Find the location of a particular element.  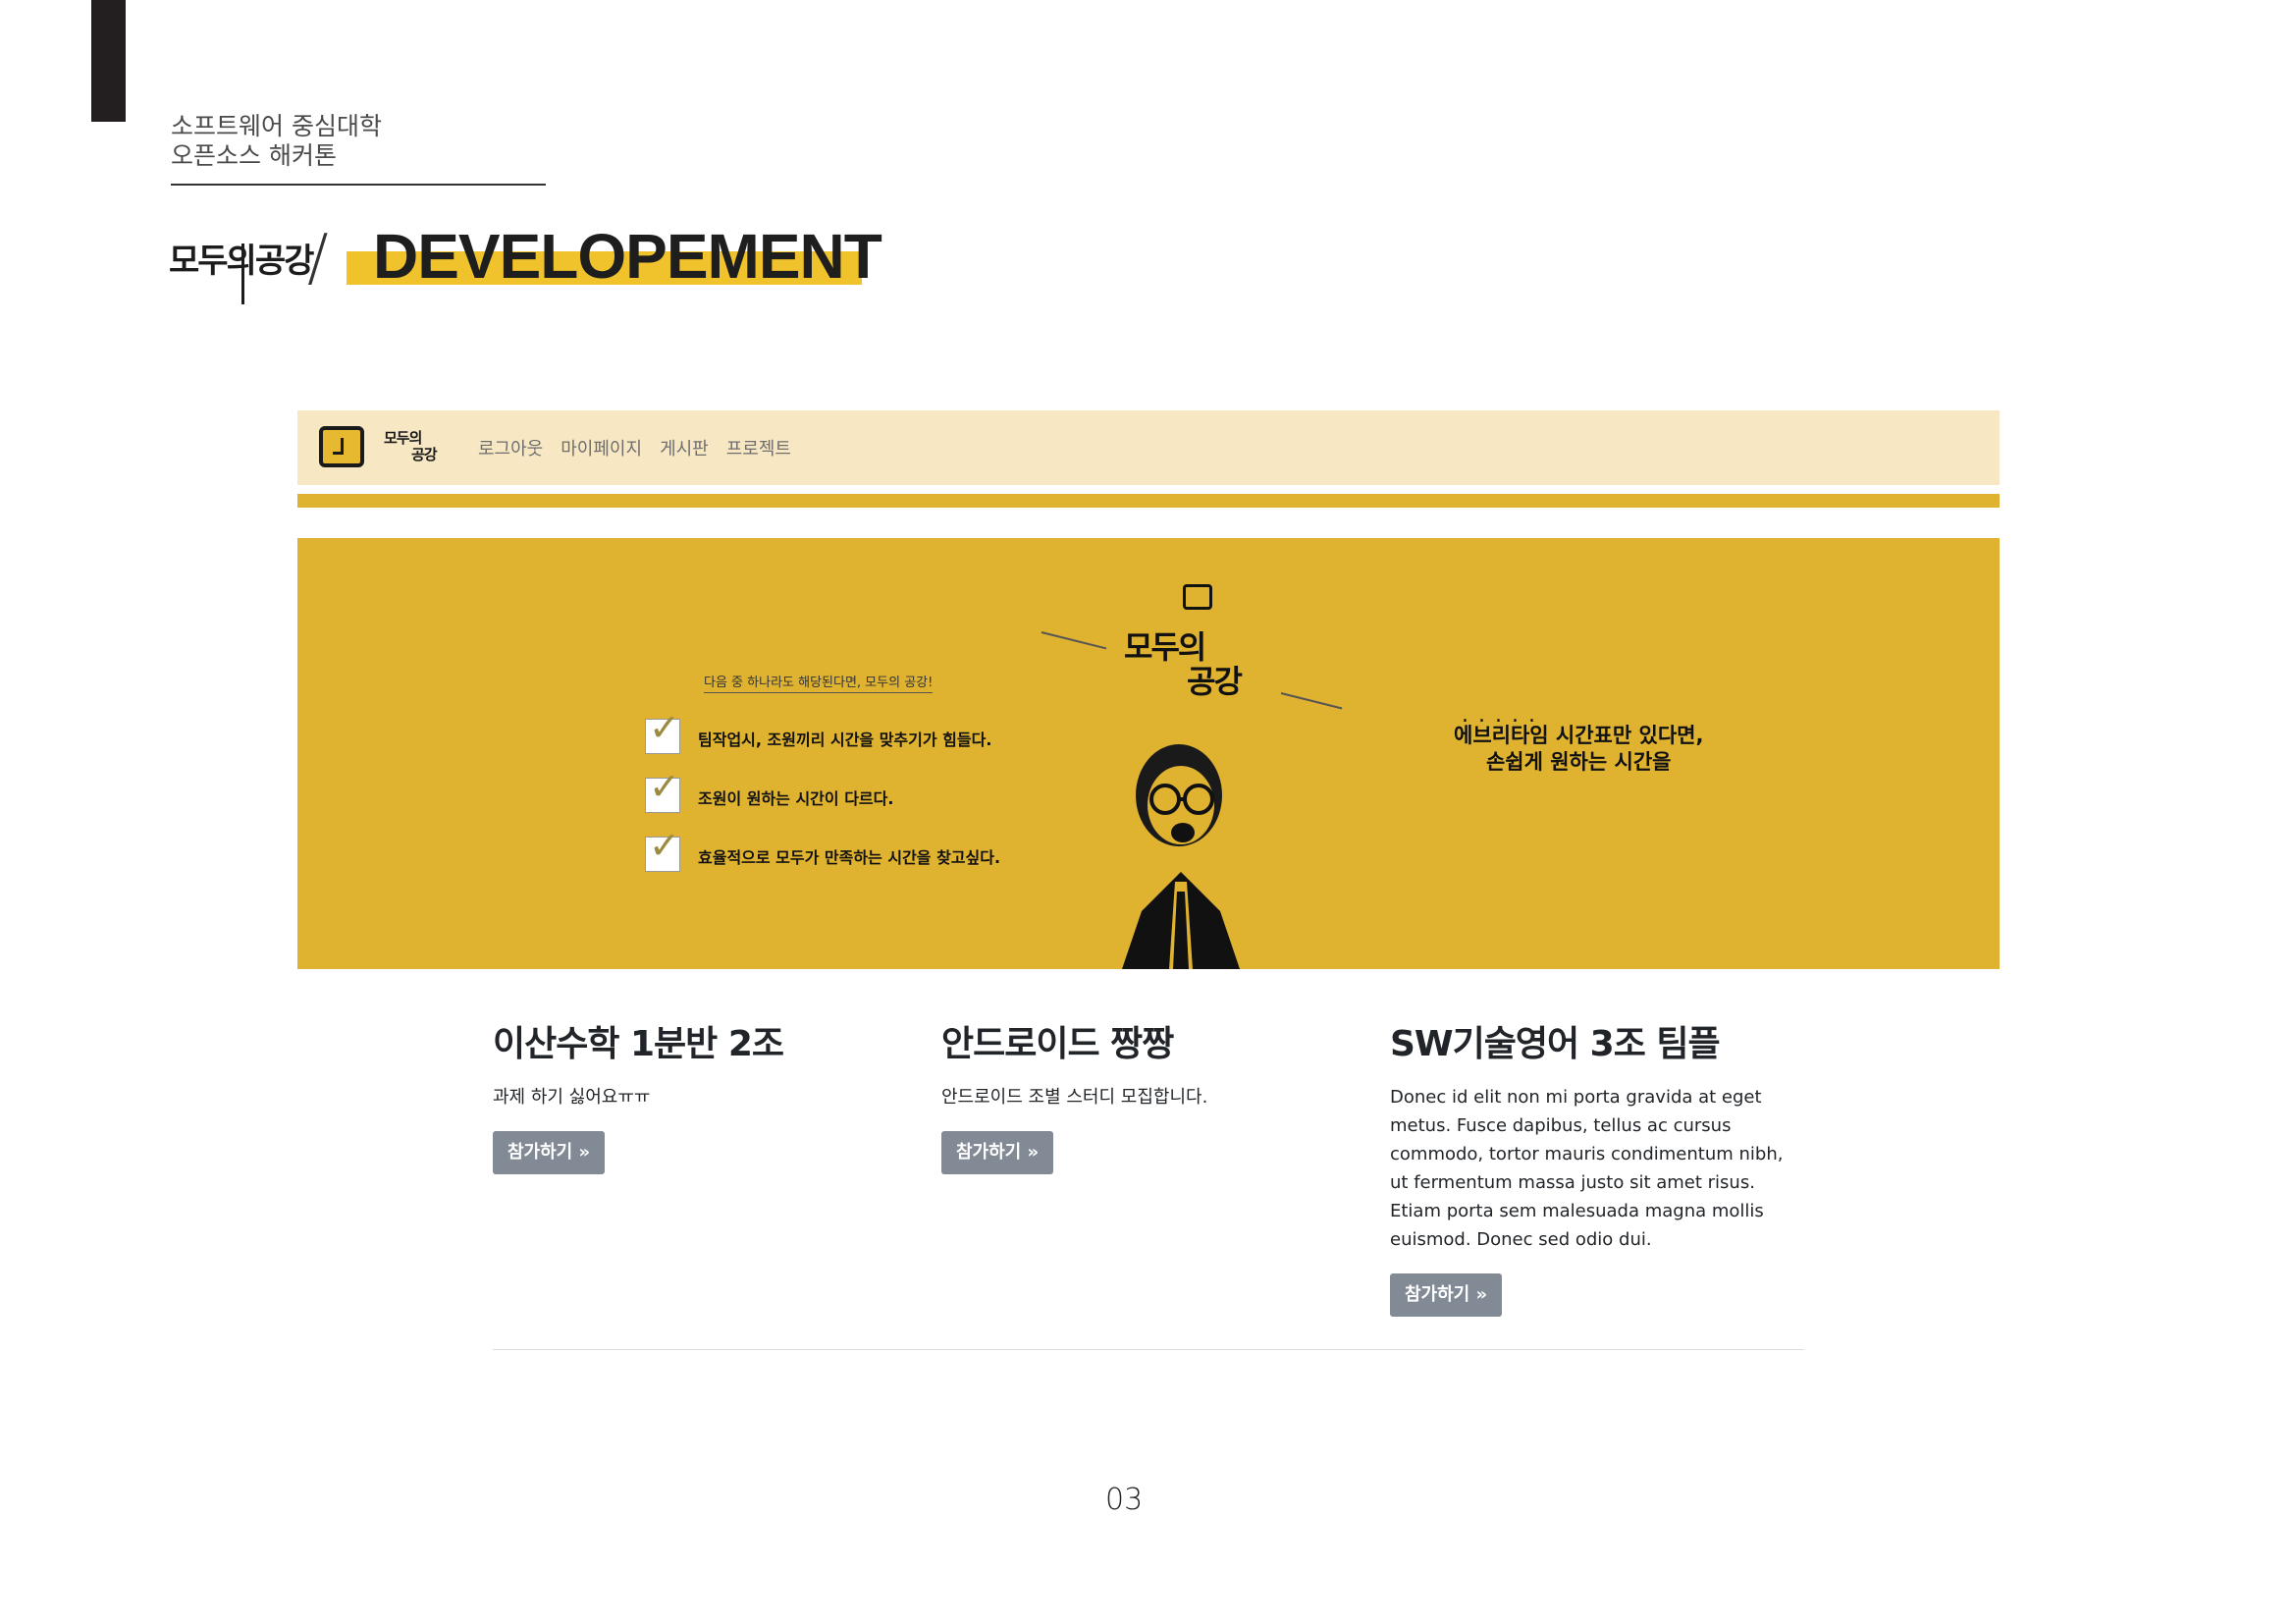

banner-logo-text: 모두의 공강 is located at coordinates (1183, 664).